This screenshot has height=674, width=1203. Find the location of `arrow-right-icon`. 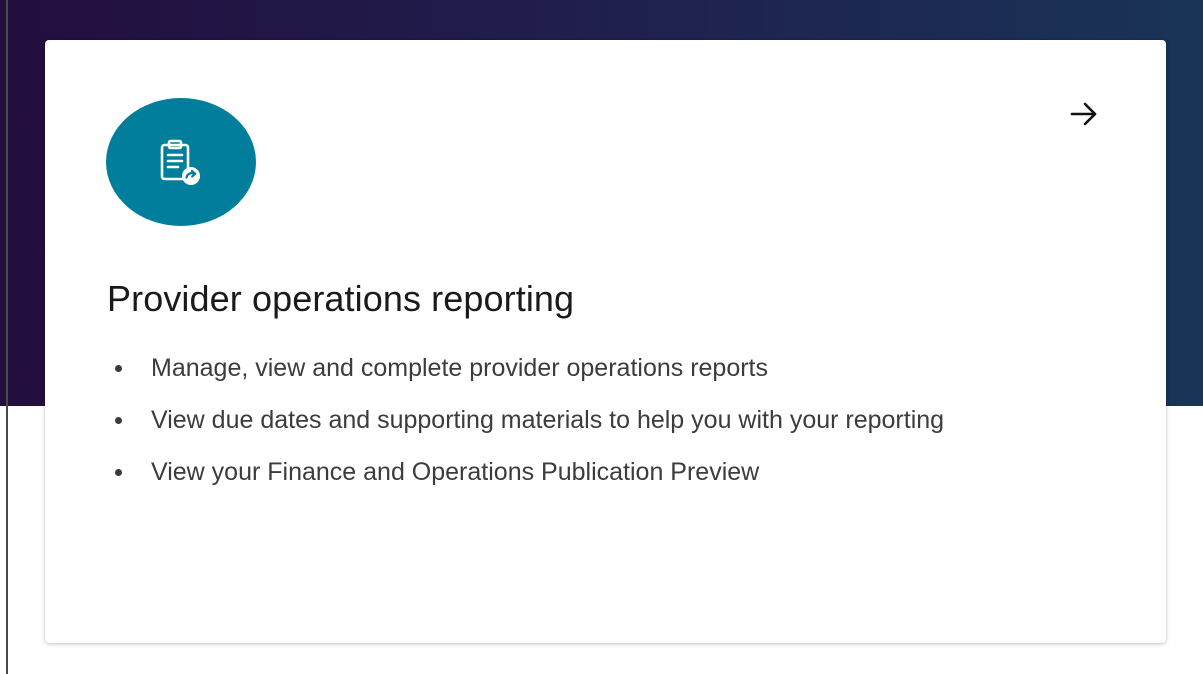

arrow-right-icon is located at coordinates (1084, 114).